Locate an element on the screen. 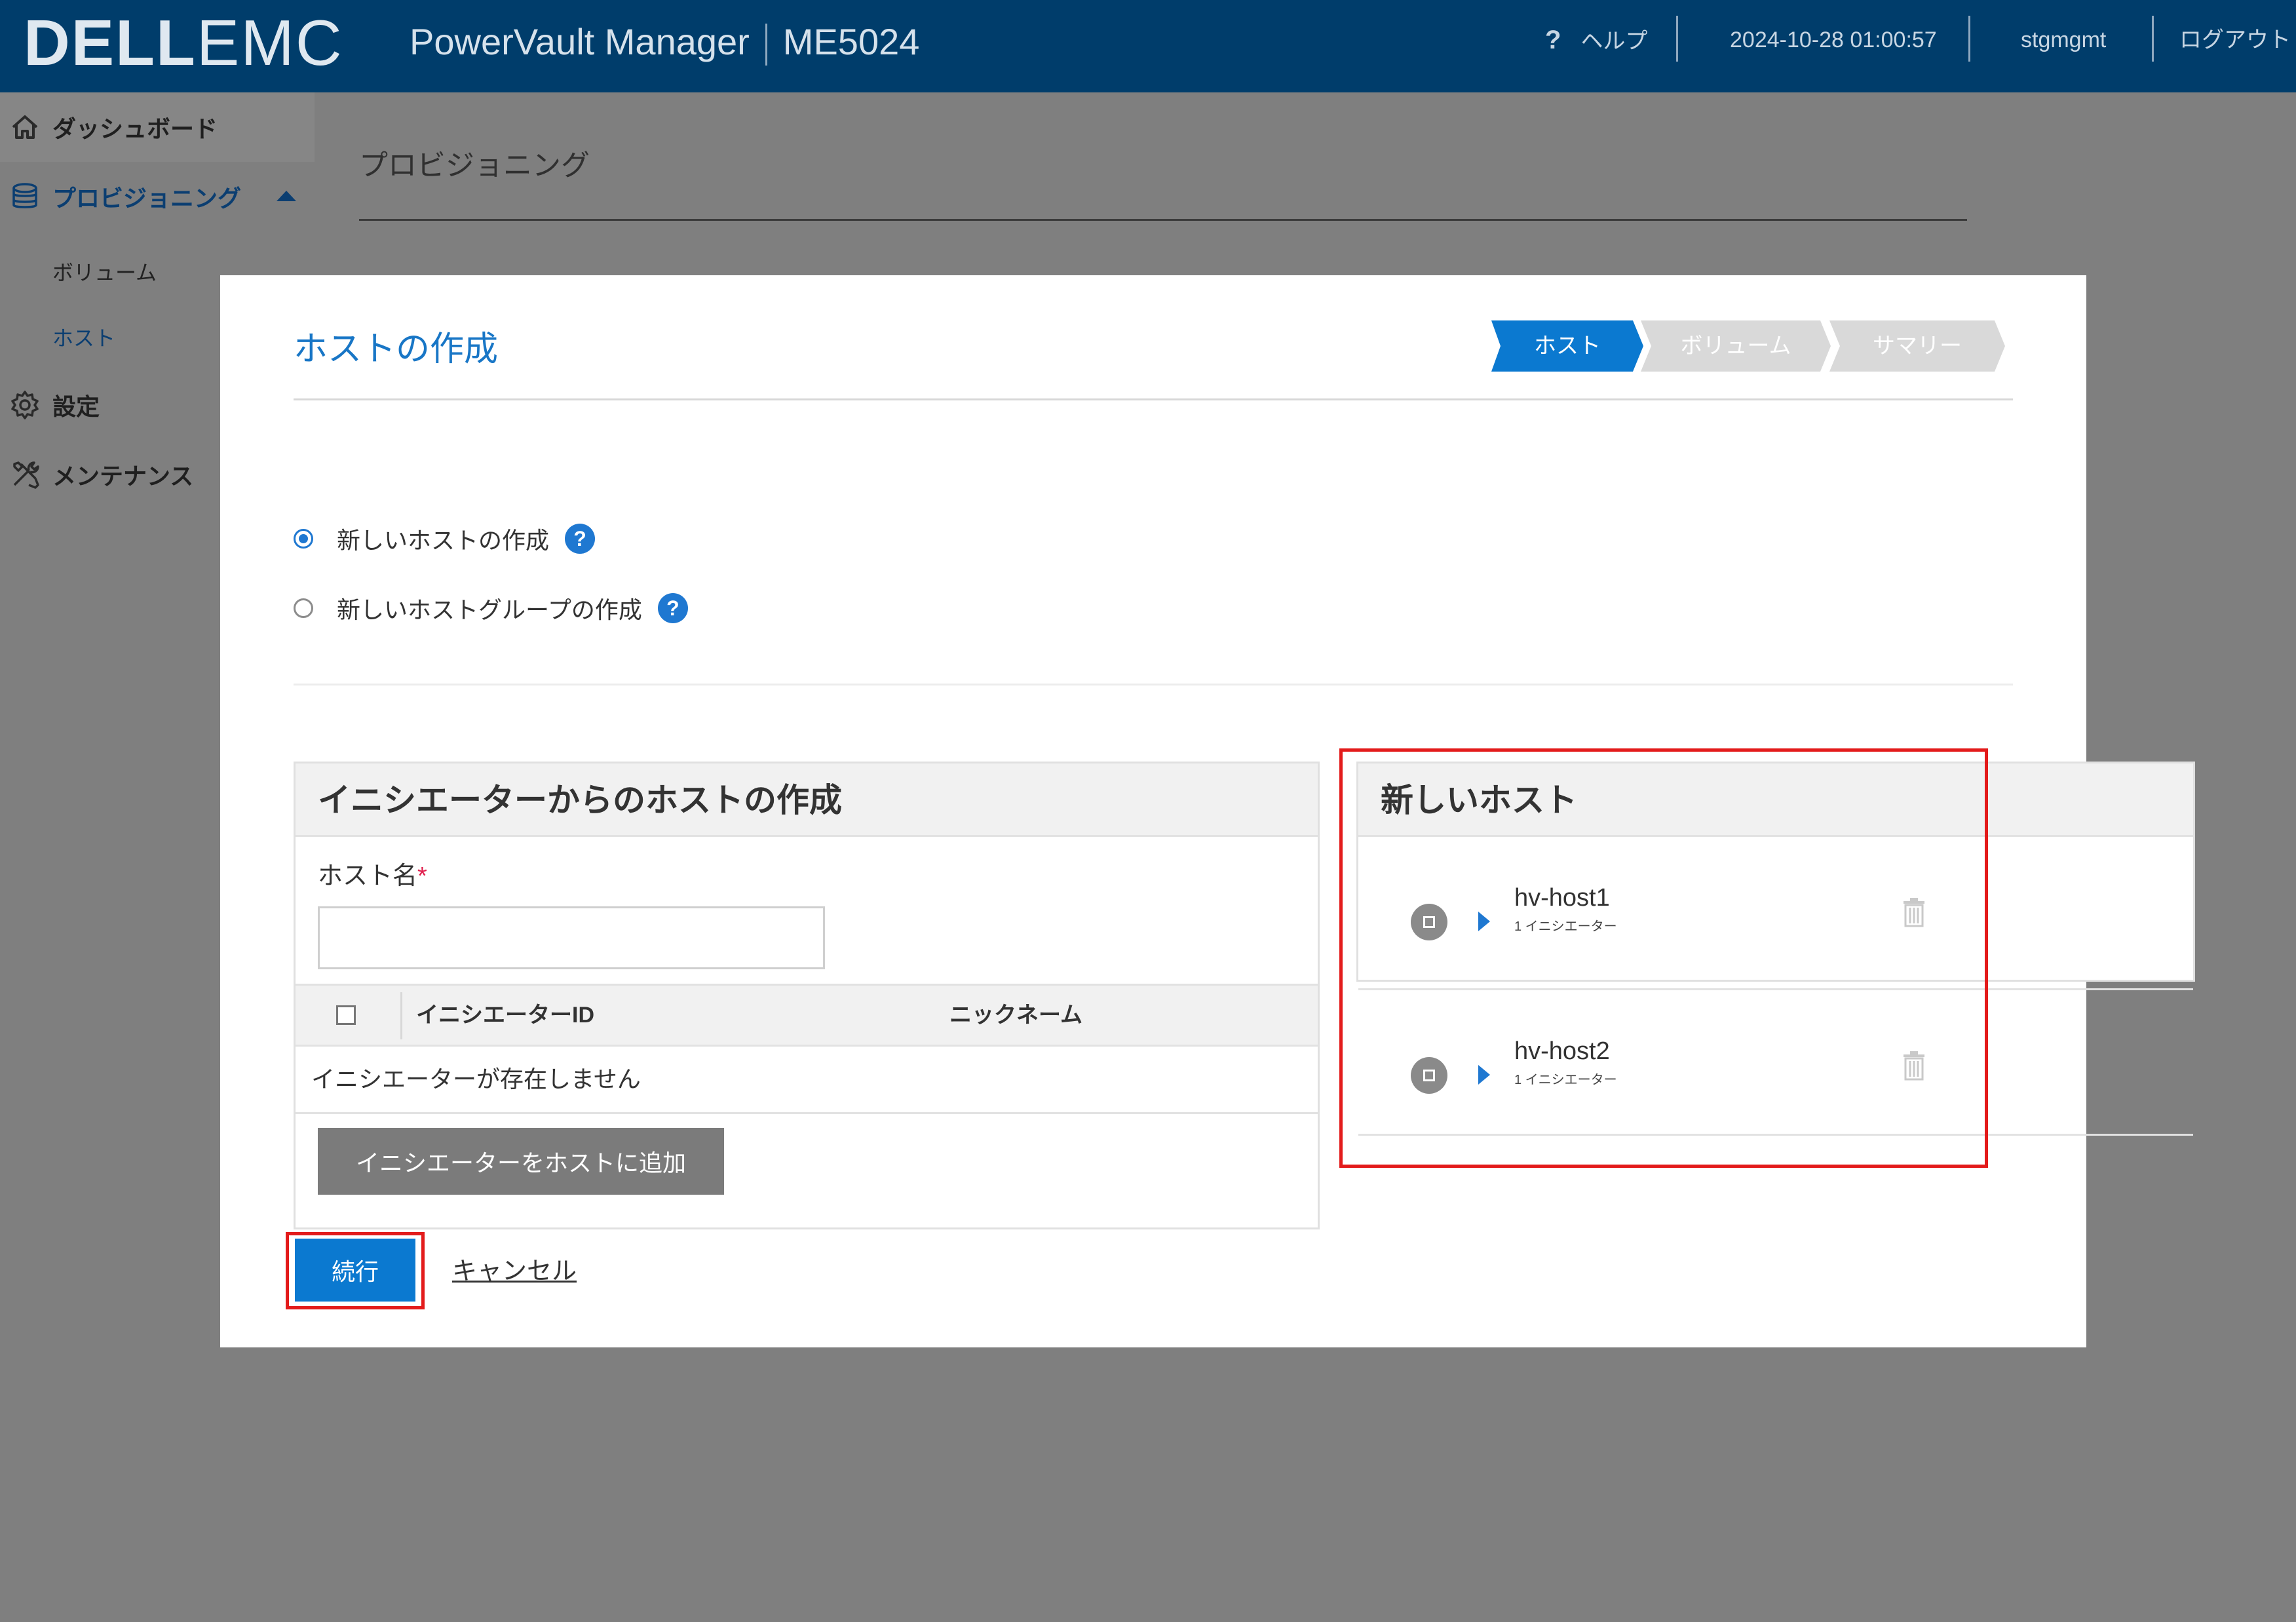 This screenshot has height=1622, width=2296. column-initiator-id: イニシエーターID is located at coordinates (505, 1015).